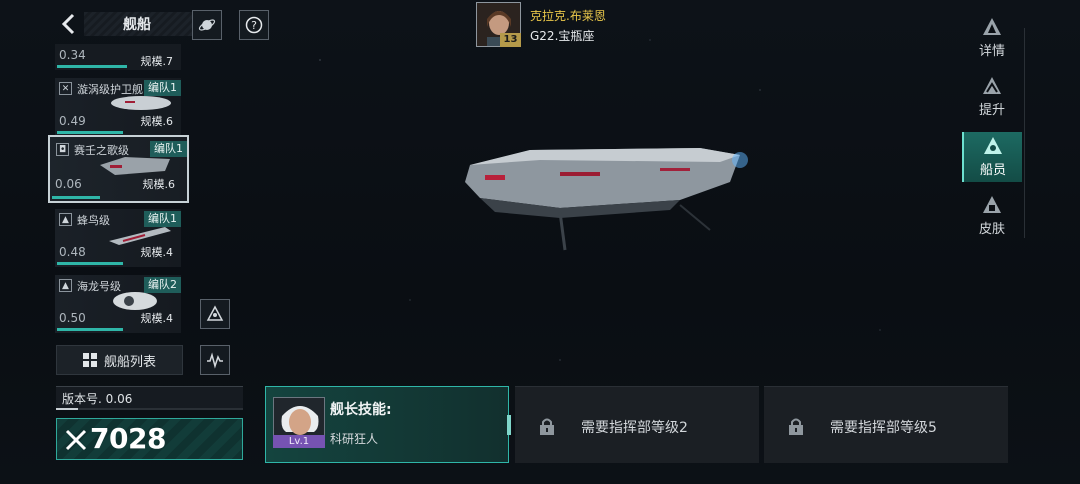 The image size is (1080, 484). Describe the element at coordinates (991, 51) in the screenshot. I see `tab-label: 详情` at that location.